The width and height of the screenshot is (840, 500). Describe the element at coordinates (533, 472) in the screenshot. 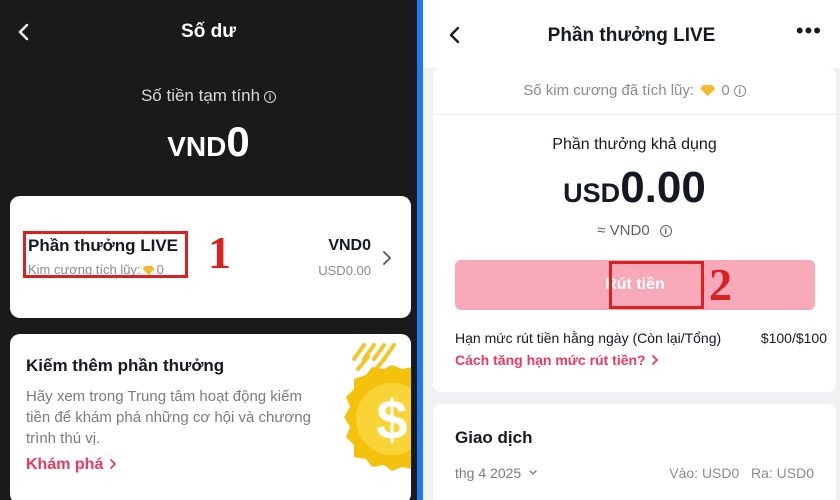

I see `chevron-down-icon` at that location.